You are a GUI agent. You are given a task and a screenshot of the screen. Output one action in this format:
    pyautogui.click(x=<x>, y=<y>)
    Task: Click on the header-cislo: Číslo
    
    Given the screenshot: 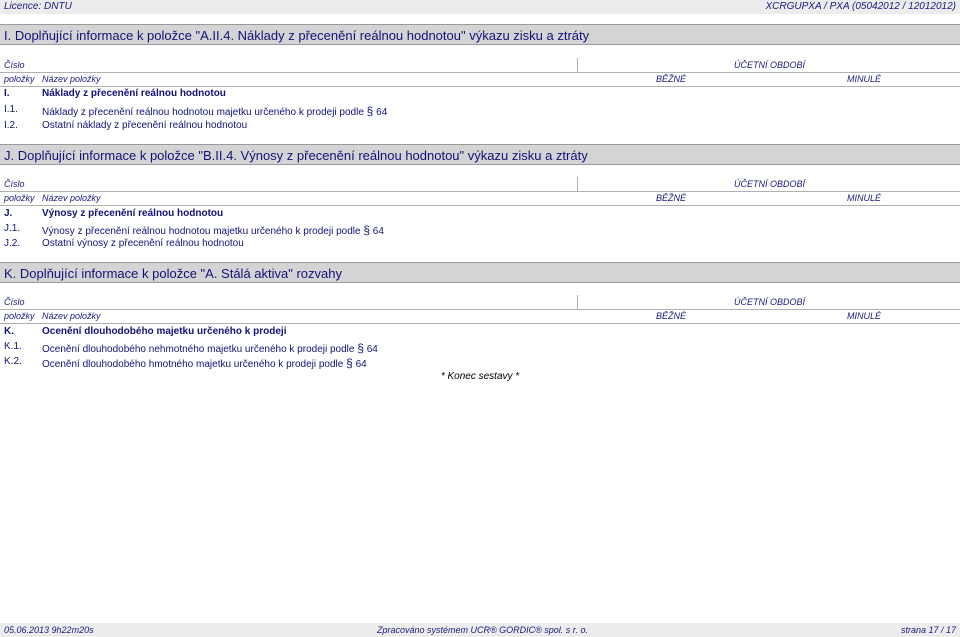 What is the action you would take?
    pyautogui.click(x=14, y=65)
    